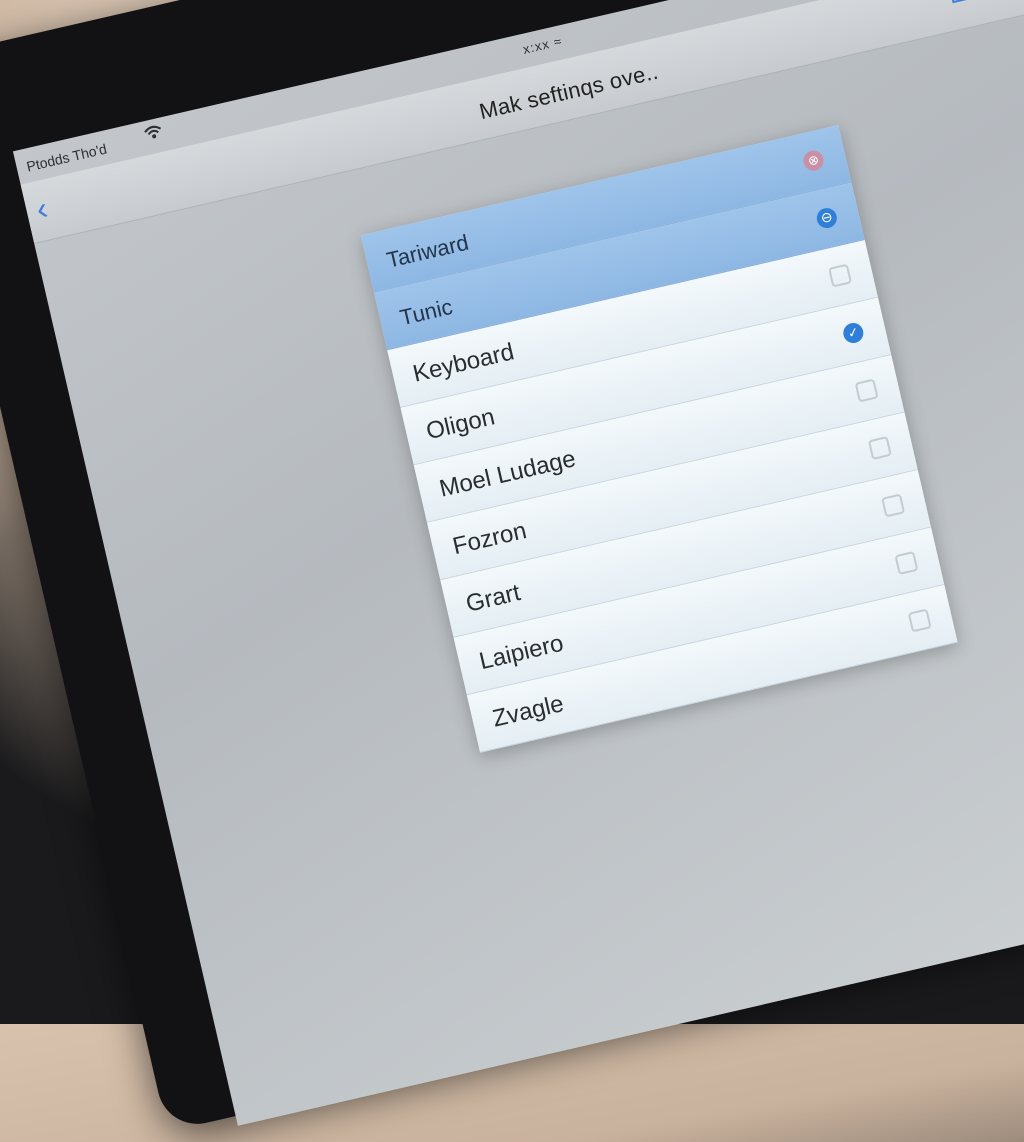  What do you see at coordinates (542, 45) in the screenshot?
I see `clock-label: x:xx ≈` at bounding box center [542, 45].